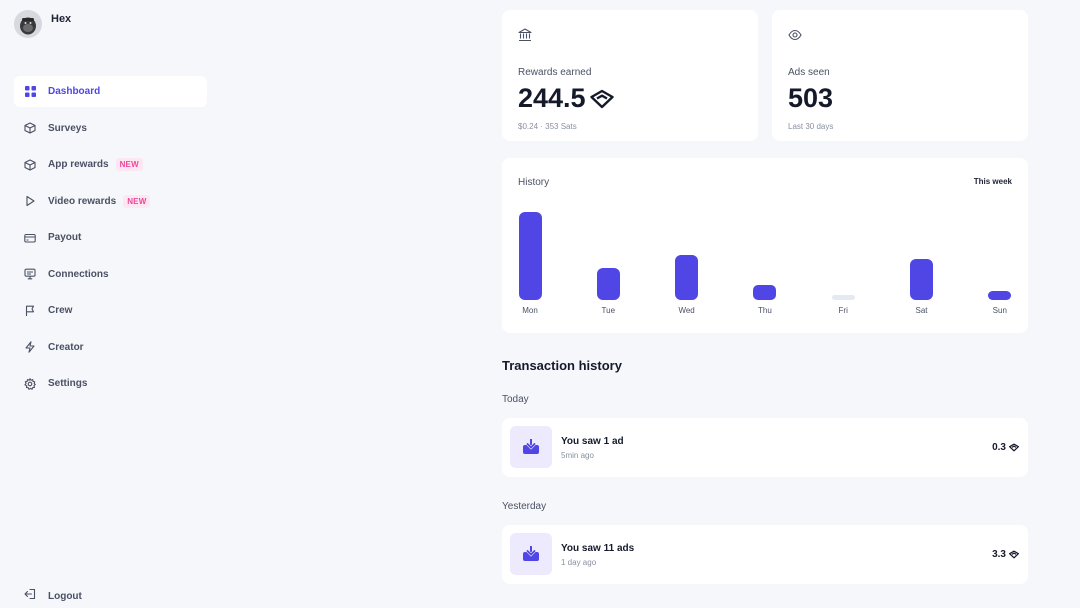  What do you see at coordinates (30, 92) in the screenshot?
I see `grid-icon` at bounding box center [30, 92].